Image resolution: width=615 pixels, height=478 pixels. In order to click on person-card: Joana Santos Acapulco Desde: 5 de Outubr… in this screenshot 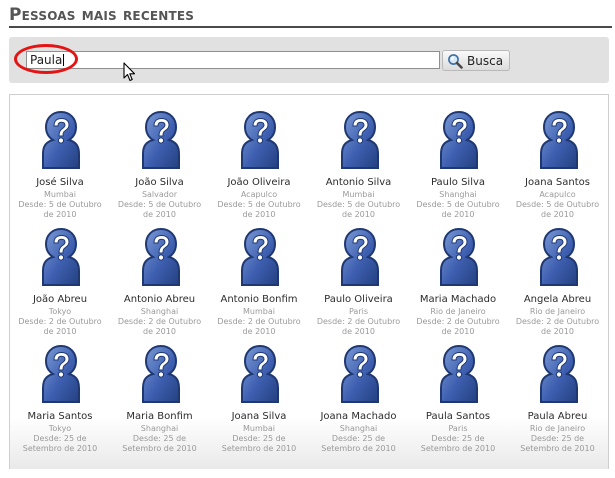, I will do `click(558, 157)`.